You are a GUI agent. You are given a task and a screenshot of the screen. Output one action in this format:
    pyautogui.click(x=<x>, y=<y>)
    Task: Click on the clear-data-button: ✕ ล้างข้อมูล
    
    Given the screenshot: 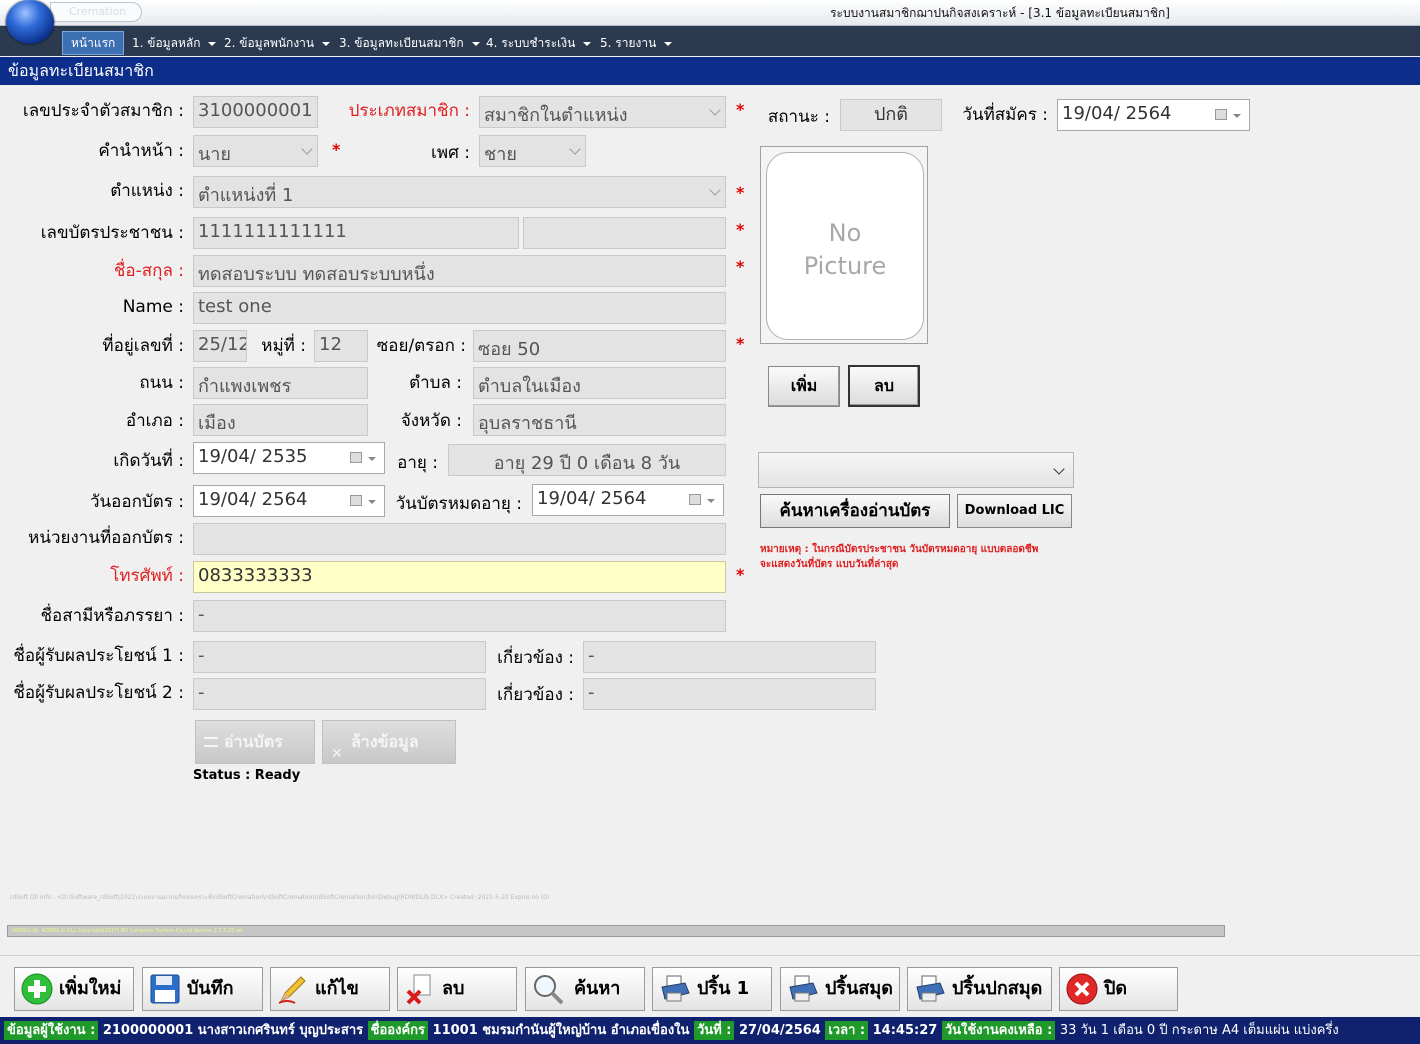 What is the action you would take?
    pyautogui.click(x=389, y=742)
    